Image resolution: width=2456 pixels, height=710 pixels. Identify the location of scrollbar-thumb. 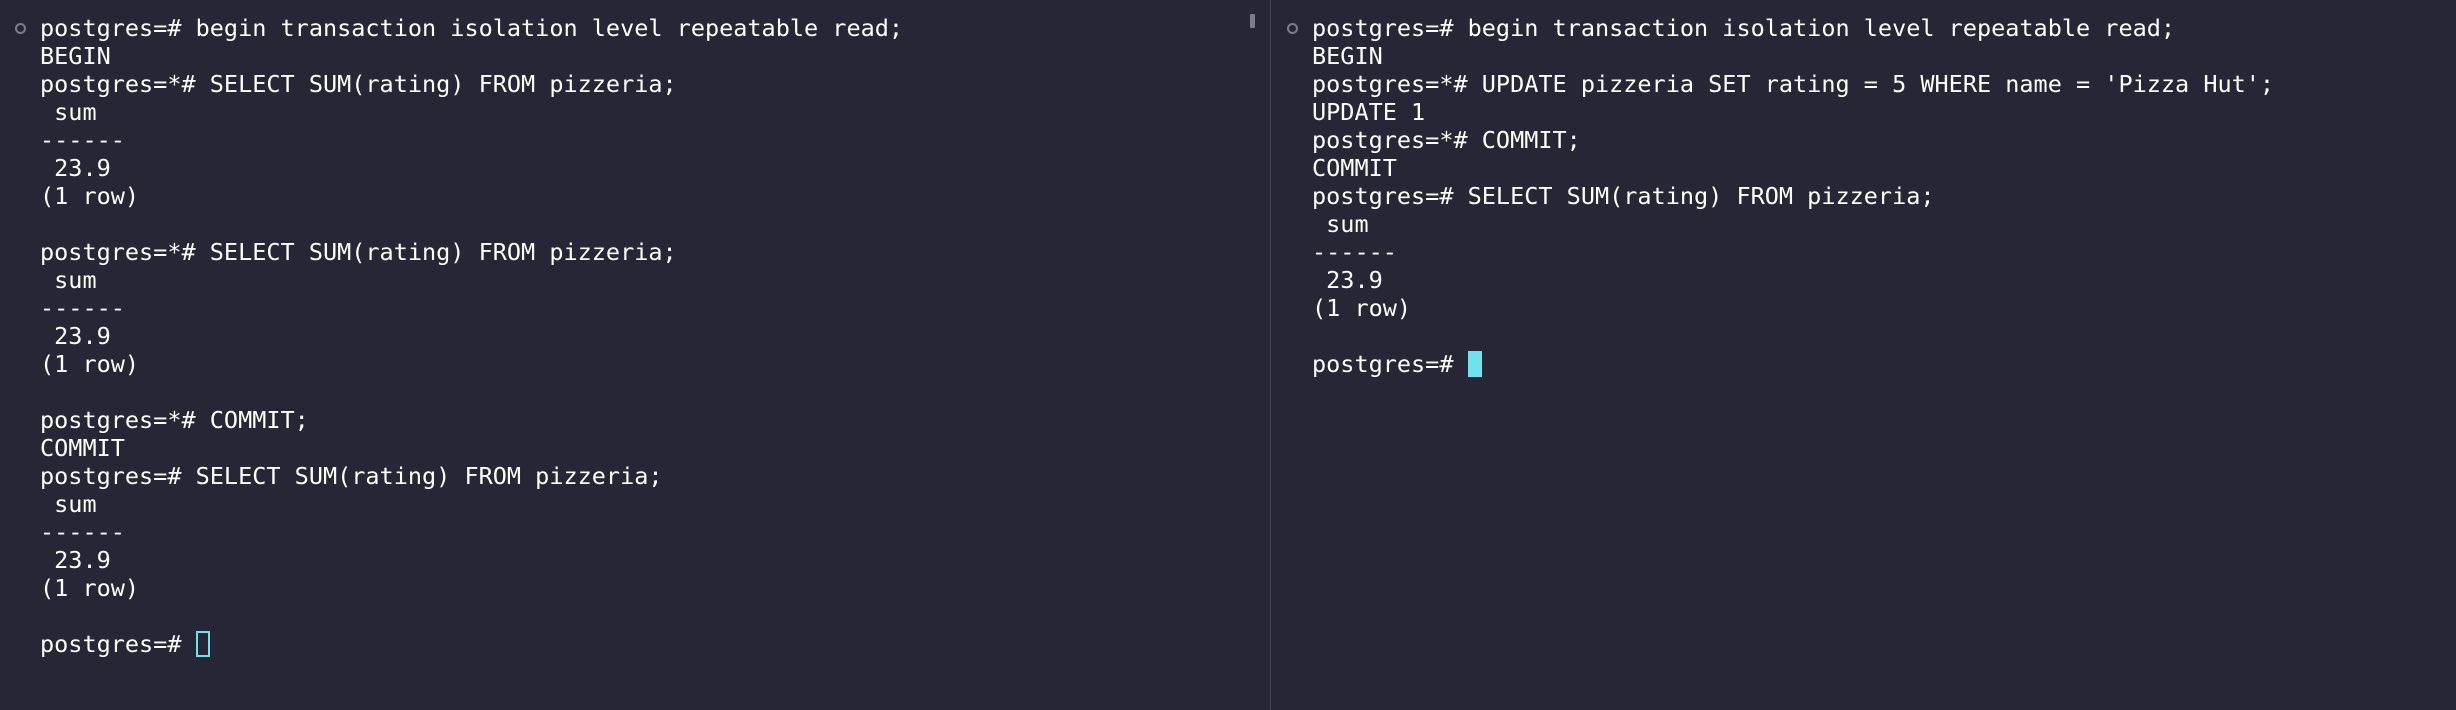
(1252, 21).